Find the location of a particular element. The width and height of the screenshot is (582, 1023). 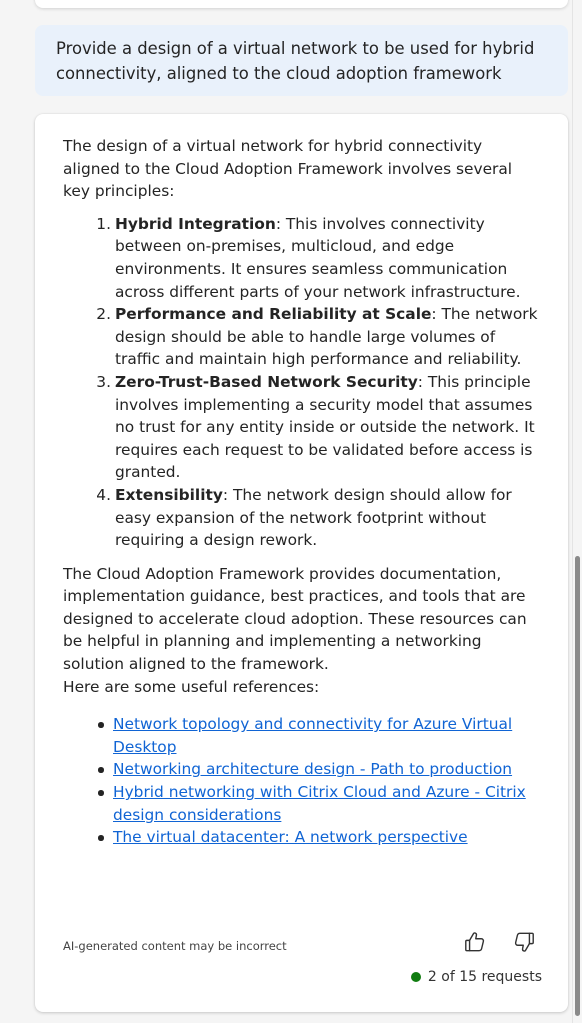

scrollbar-thumb is located at coordinates (577, 786).